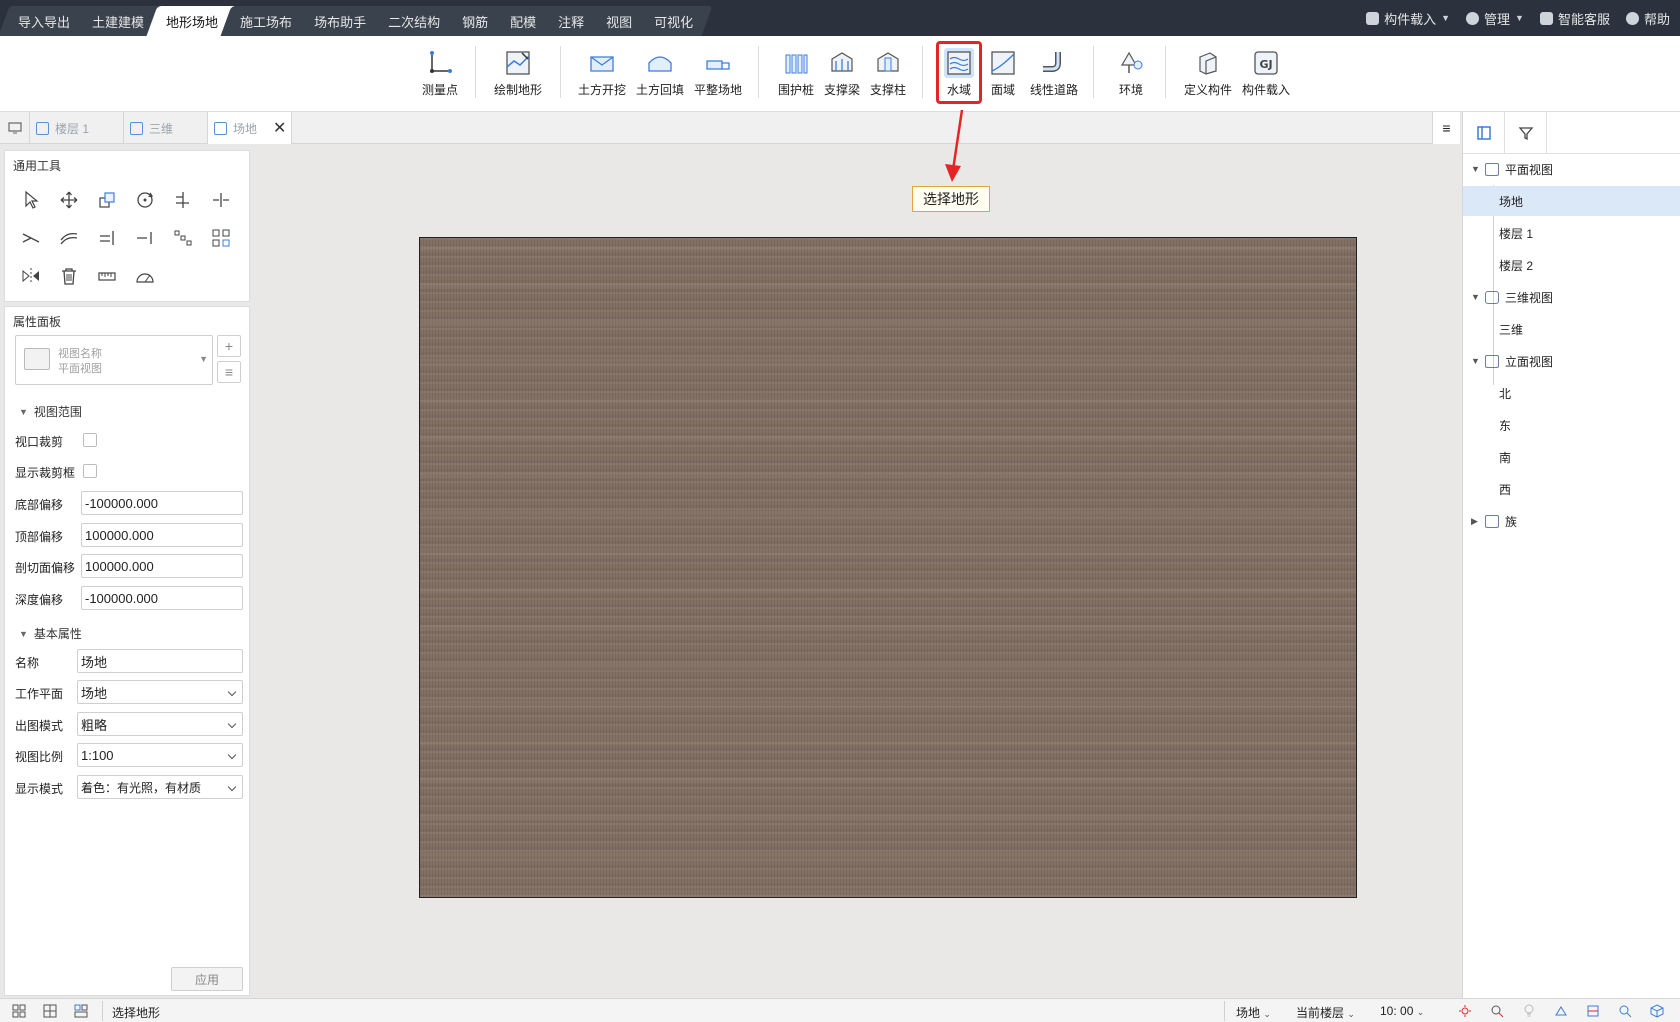  I want to click on bottom-offset-field: -100000.000, so click(162, 503).